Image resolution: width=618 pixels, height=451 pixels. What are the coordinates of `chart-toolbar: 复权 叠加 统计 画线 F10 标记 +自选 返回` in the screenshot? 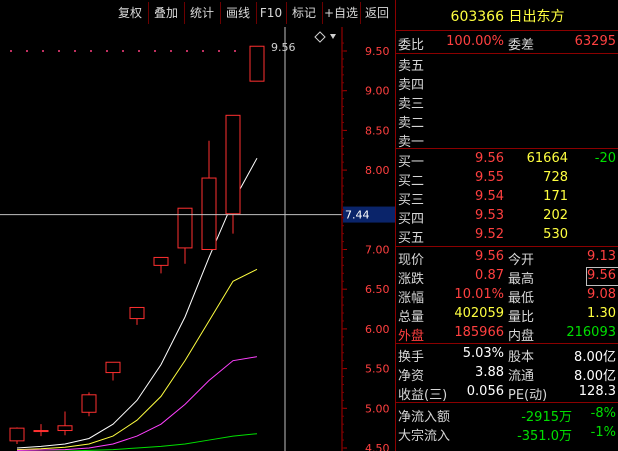 It's located at (197, 13).